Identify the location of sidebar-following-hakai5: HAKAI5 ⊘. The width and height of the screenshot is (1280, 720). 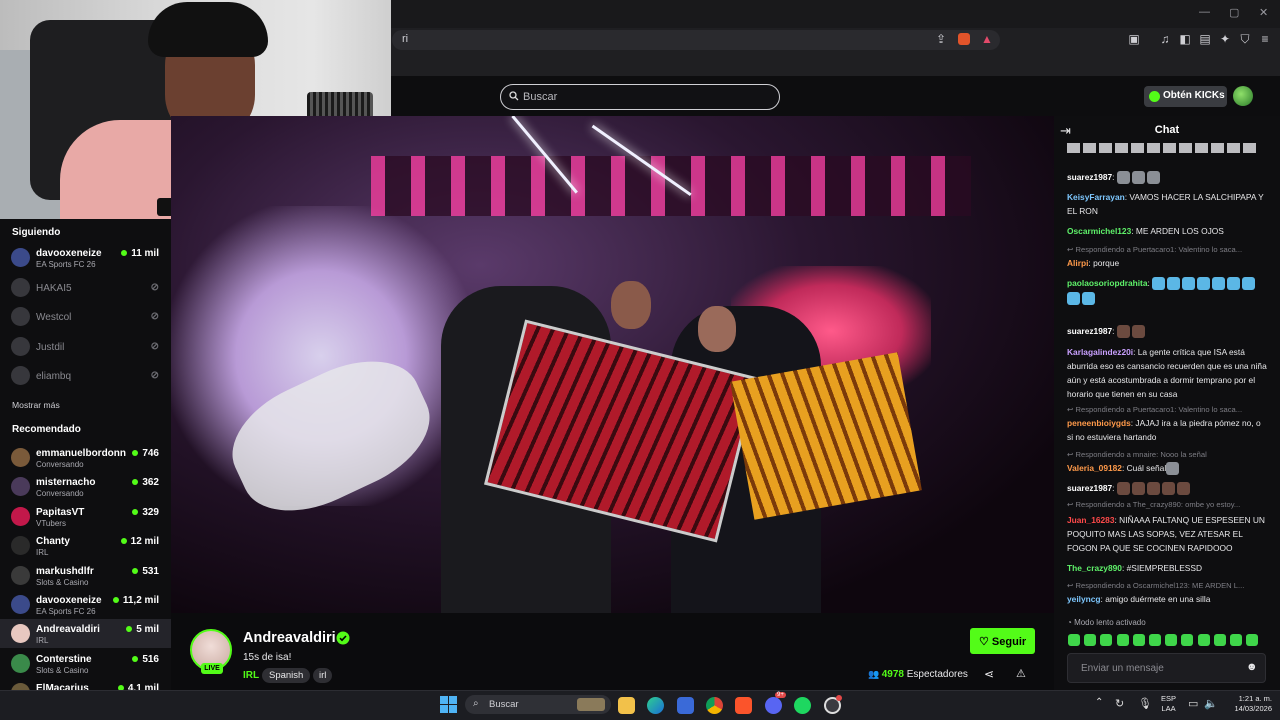
(85, 287).